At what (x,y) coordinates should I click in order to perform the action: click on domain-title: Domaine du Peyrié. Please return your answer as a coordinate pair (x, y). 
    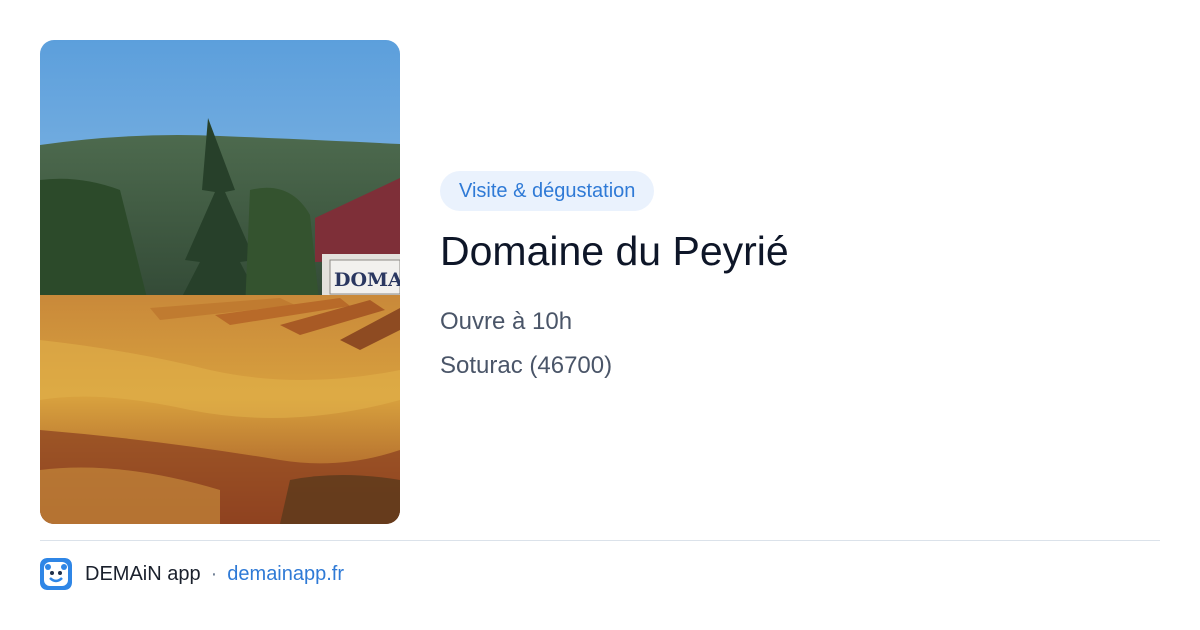
    Looking at the image, I should click on (614, 251).